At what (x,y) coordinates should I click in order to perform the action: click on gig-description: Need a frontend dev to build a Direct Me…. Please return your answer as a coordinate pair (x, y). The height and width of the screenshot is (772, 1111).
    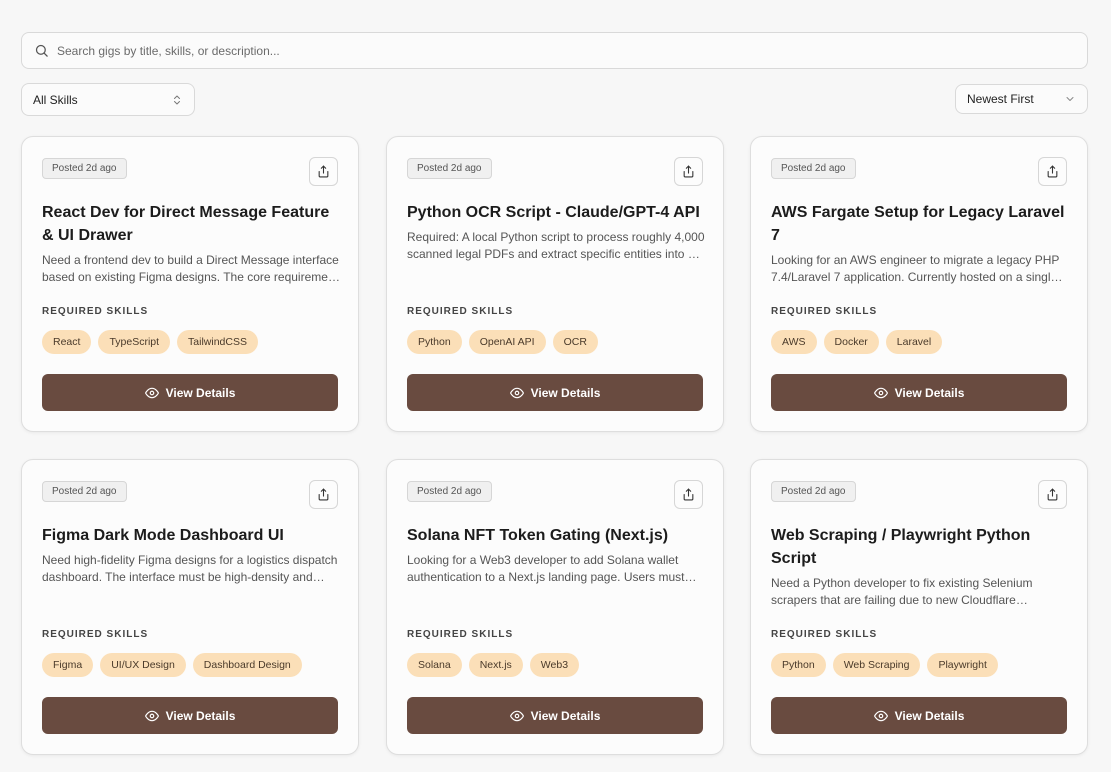
    Looking at the image, I should click on (190, 268).